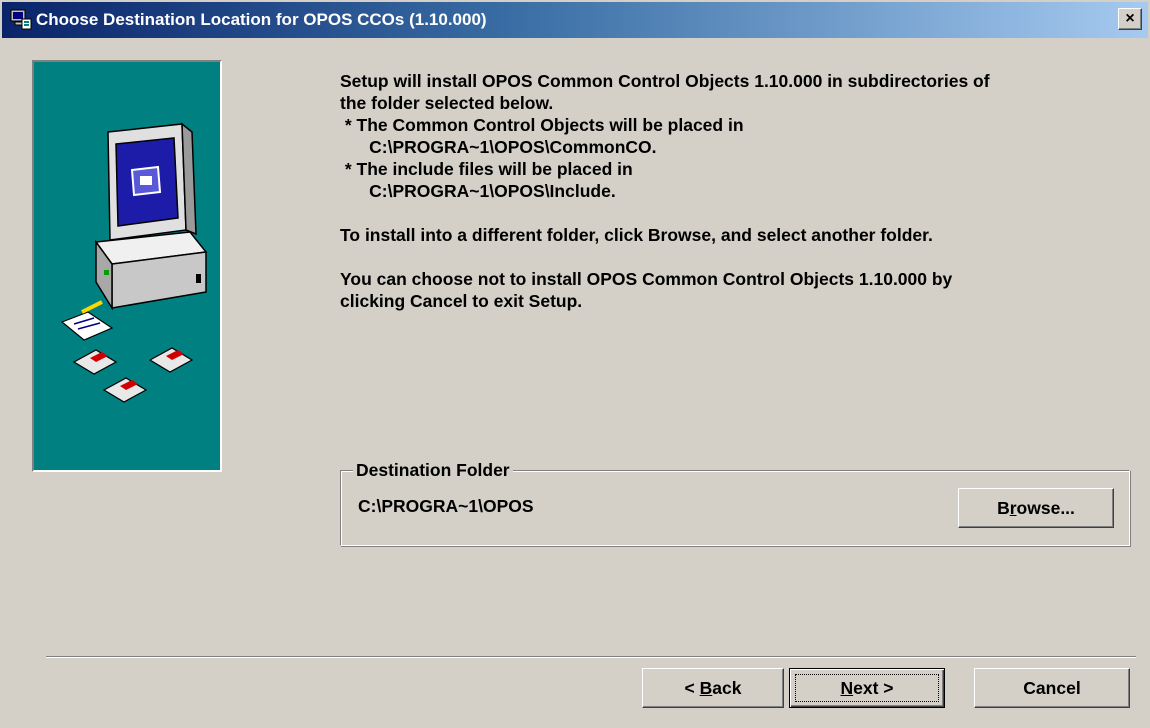 This screenshot has width=1150, height=728. What do you see at coordinates (713, 688) in the screenshot?
I see `back-button: < Back` at bounding box center [713, 688].